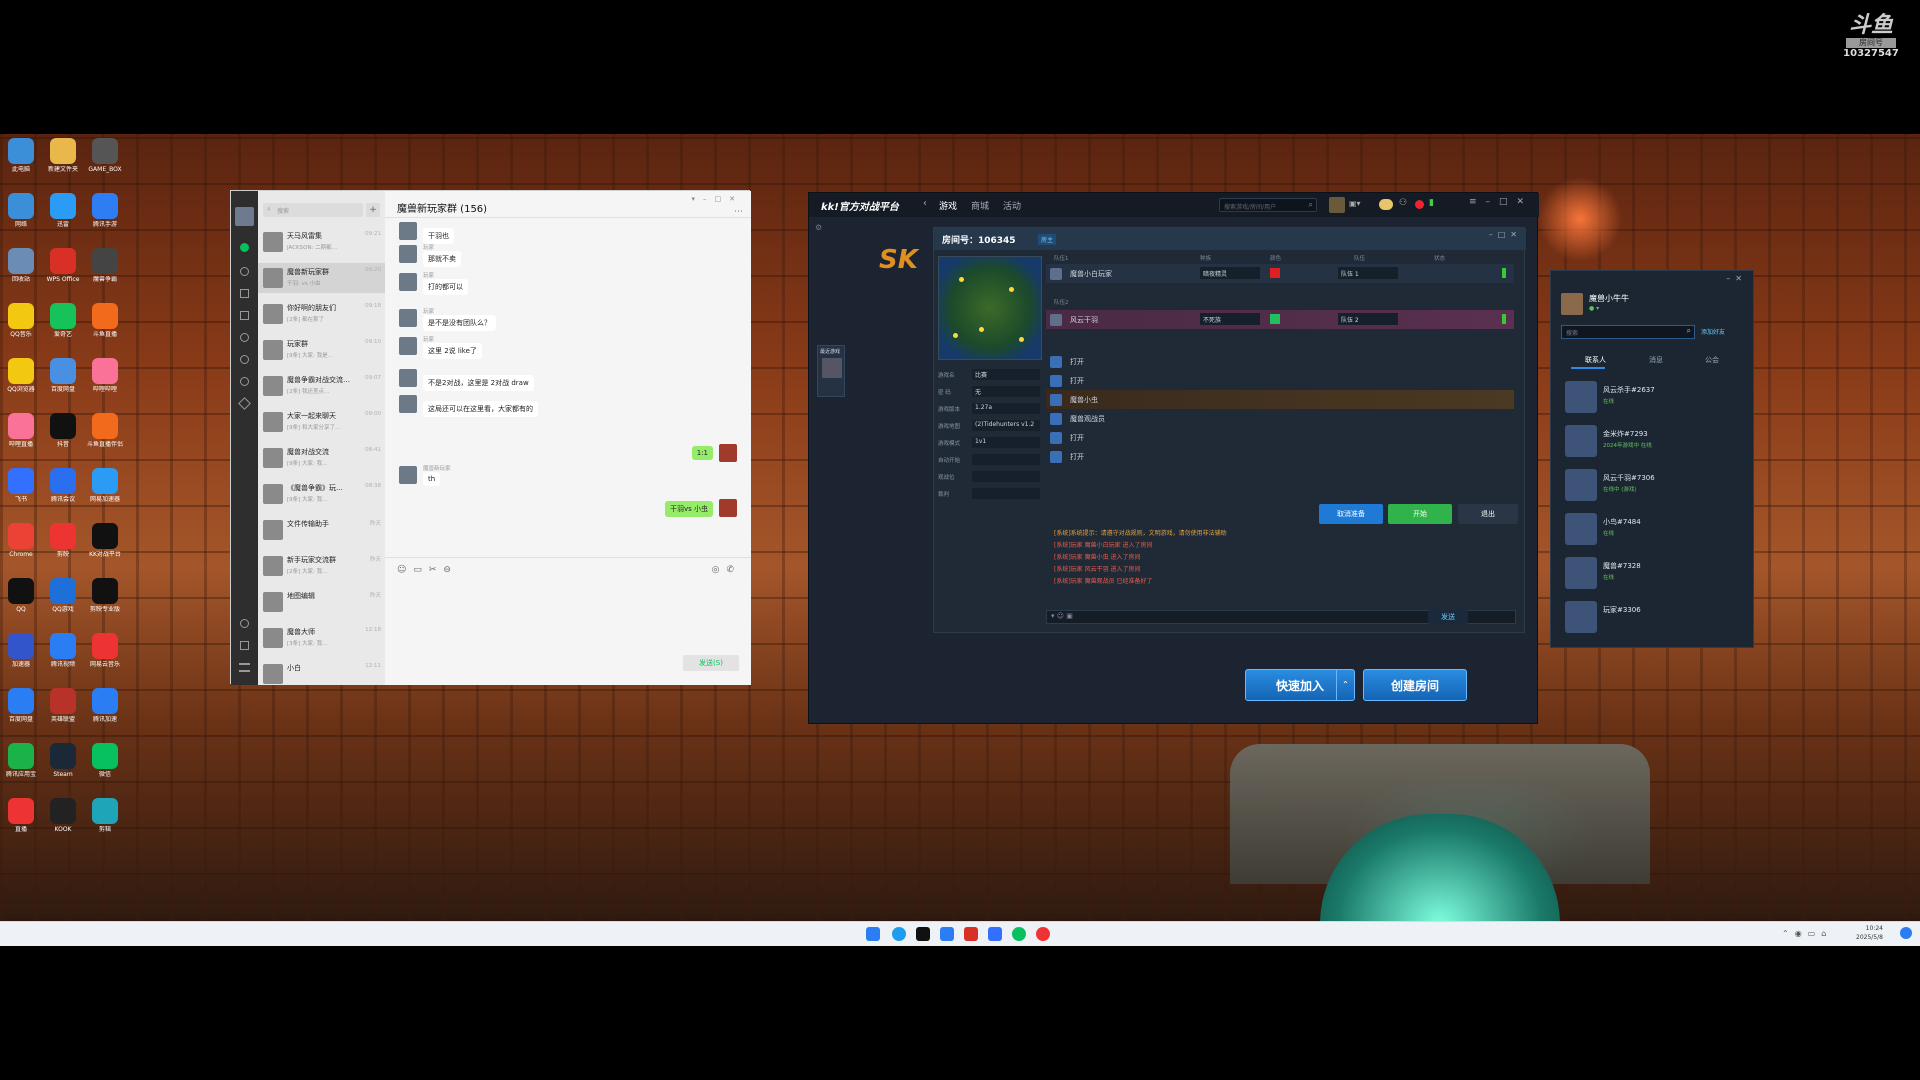  What do you see at coordinates (321, 278) in the screenshot?
I see `list-item: 魔兽新玩家群 干羽: vs 小虫 09:20` at bounding box center [321, 278].